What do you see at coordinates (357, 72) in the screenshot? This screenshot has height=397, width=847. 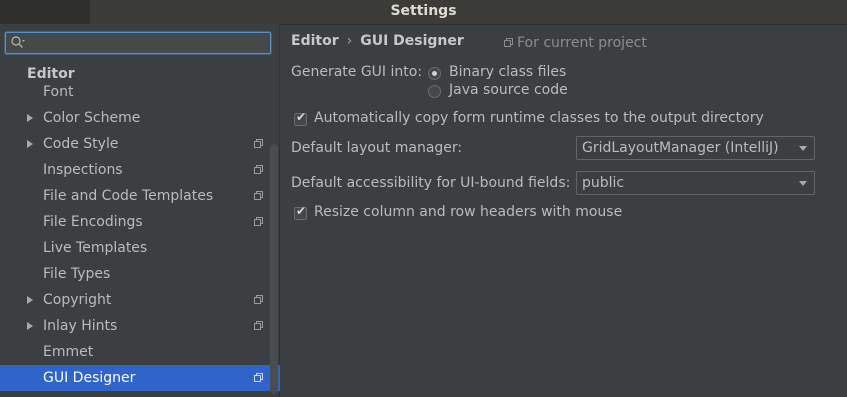 I see `generate-gui-label: Generate GUI into:` at bounding box center [357, 72].